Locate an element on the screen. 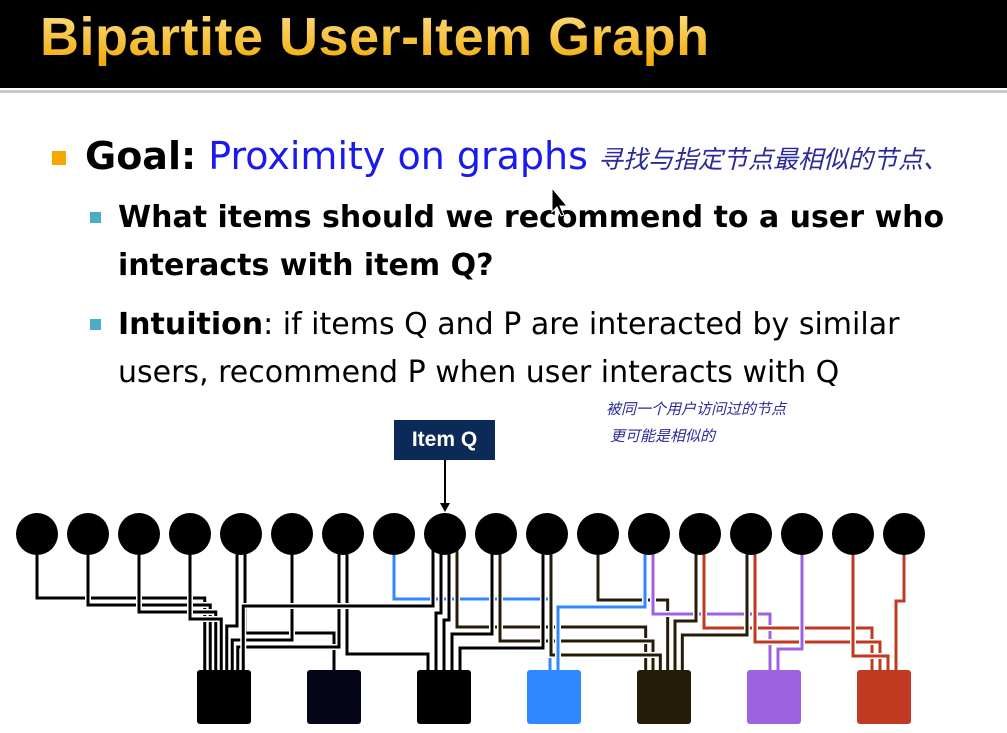 The height and width of the screenshot is (733, 1007). item-node-q is located at coordinates (445, 534).